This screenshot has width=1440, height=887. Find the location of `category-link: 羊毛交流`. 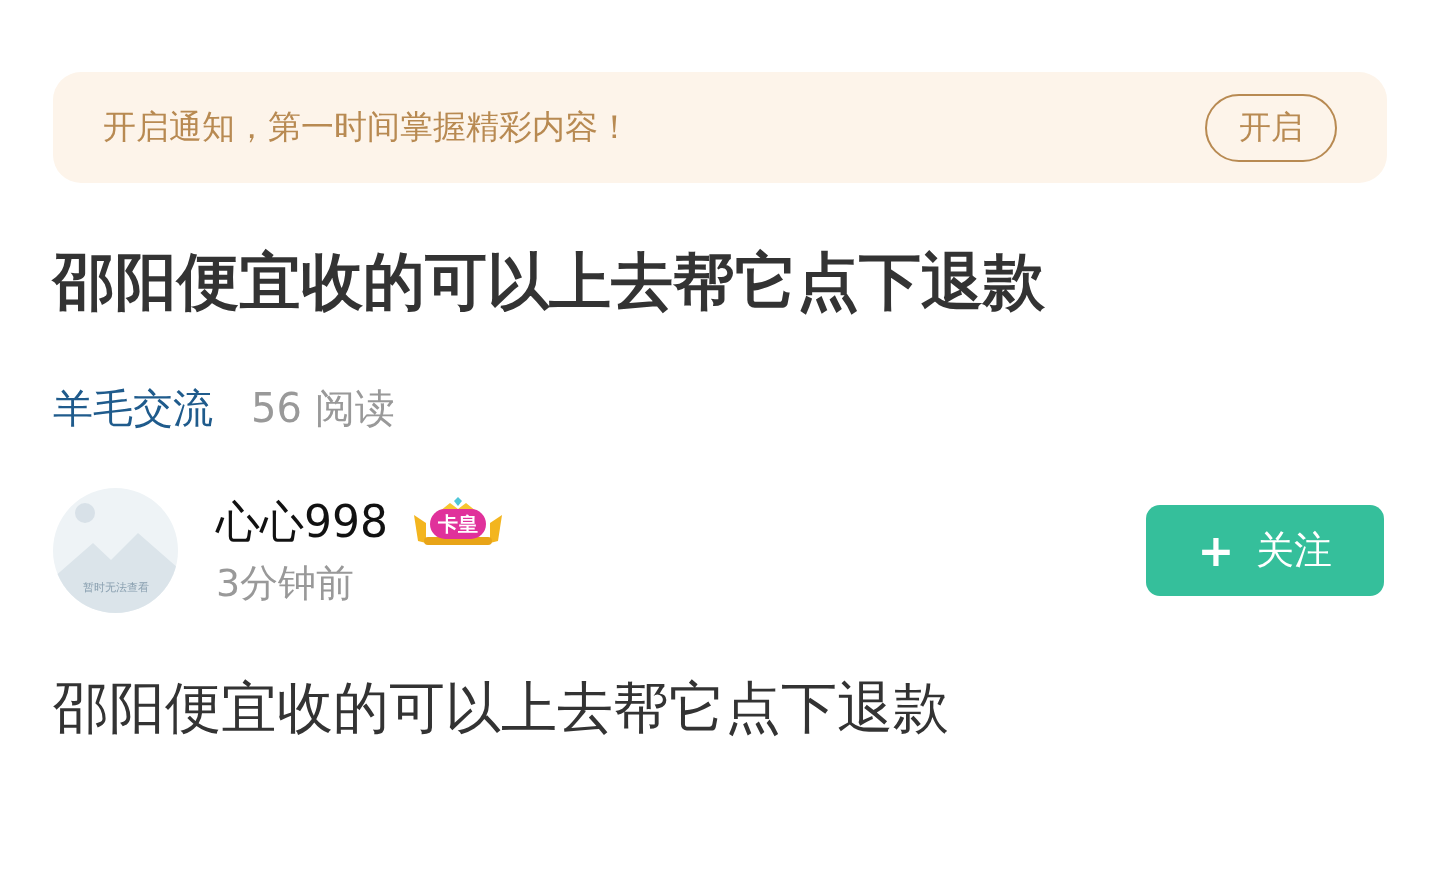

category-link: 羊毛交流 is located at coordinates (133, 409).